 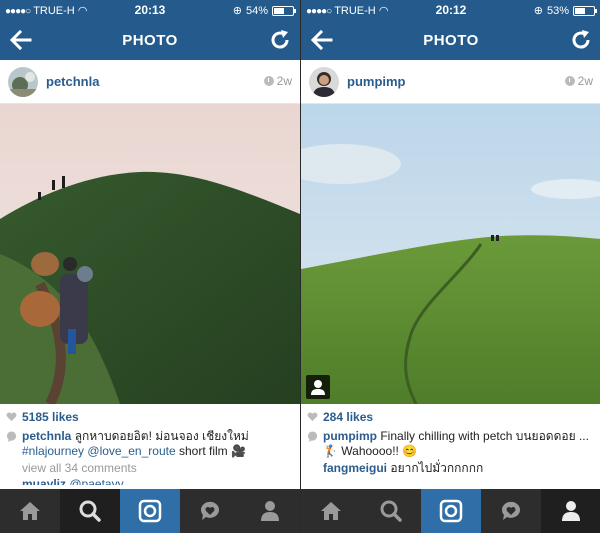 What do you see at coordinates (131, 451) in the screenshot?
I see `mention-link: @love_en_route` at bounding box center [131, 451].